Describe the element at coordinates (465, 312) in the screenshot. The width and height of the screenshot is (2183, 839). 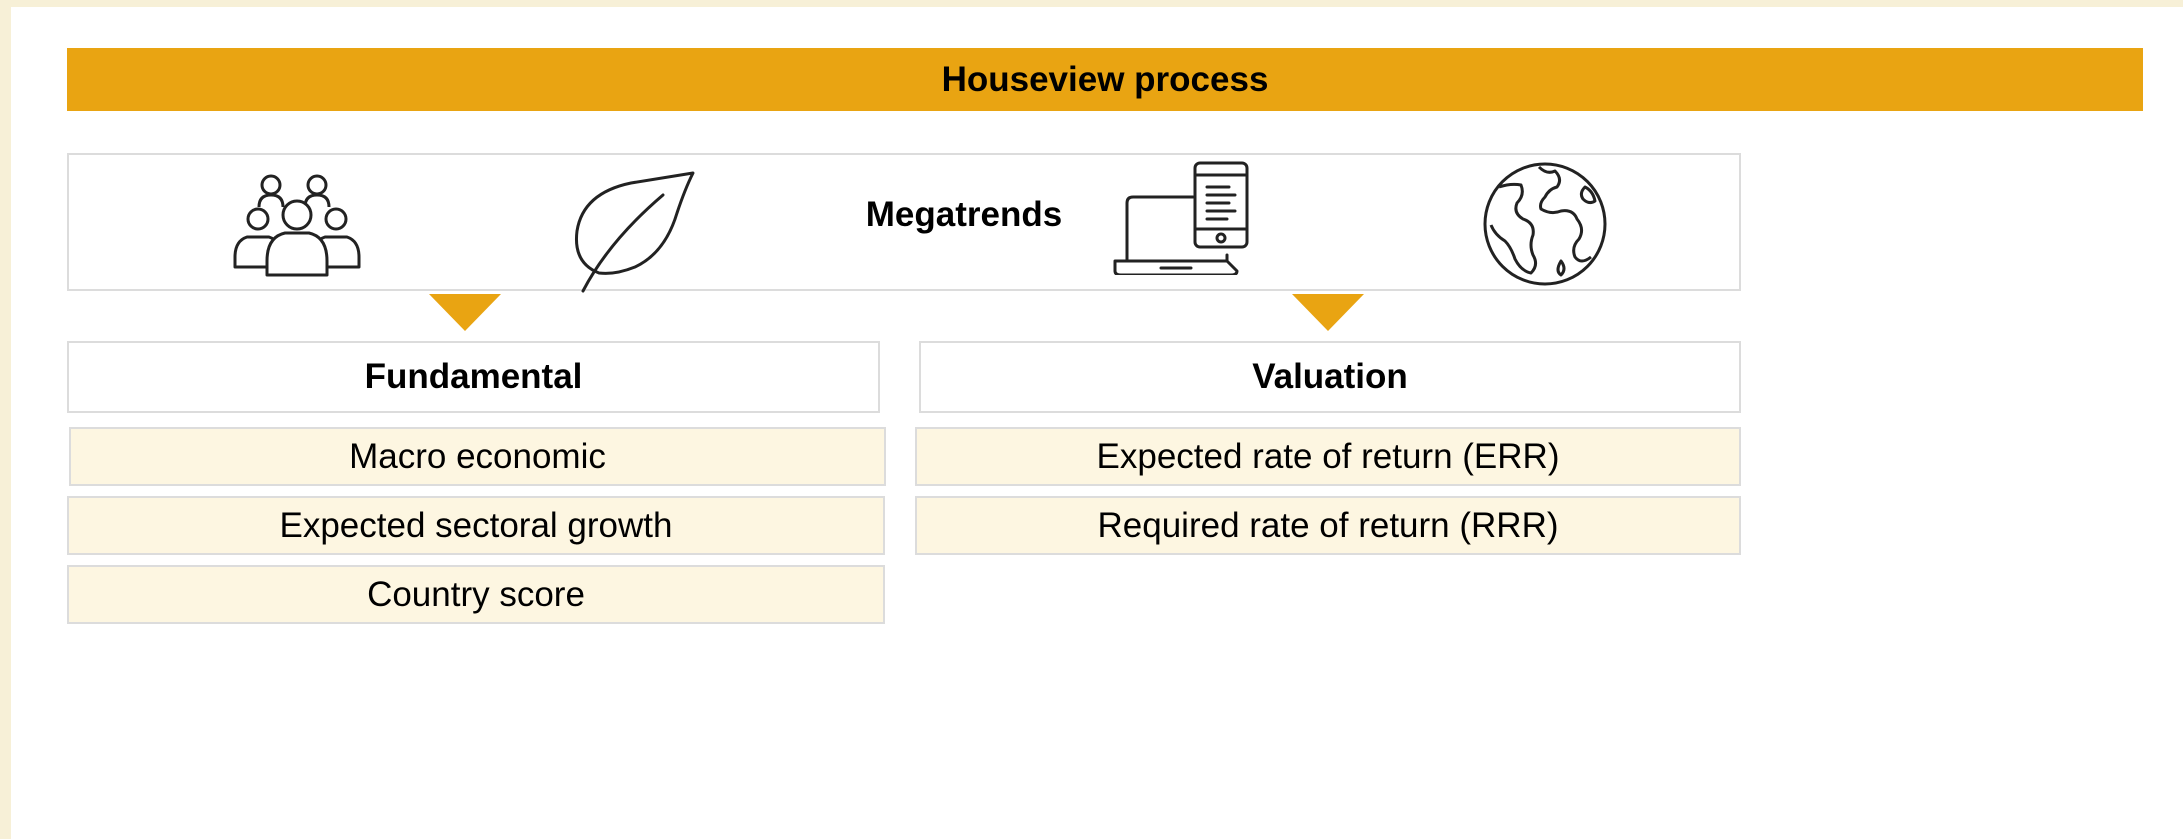
I see `arrow-to-fundamental` at that location.